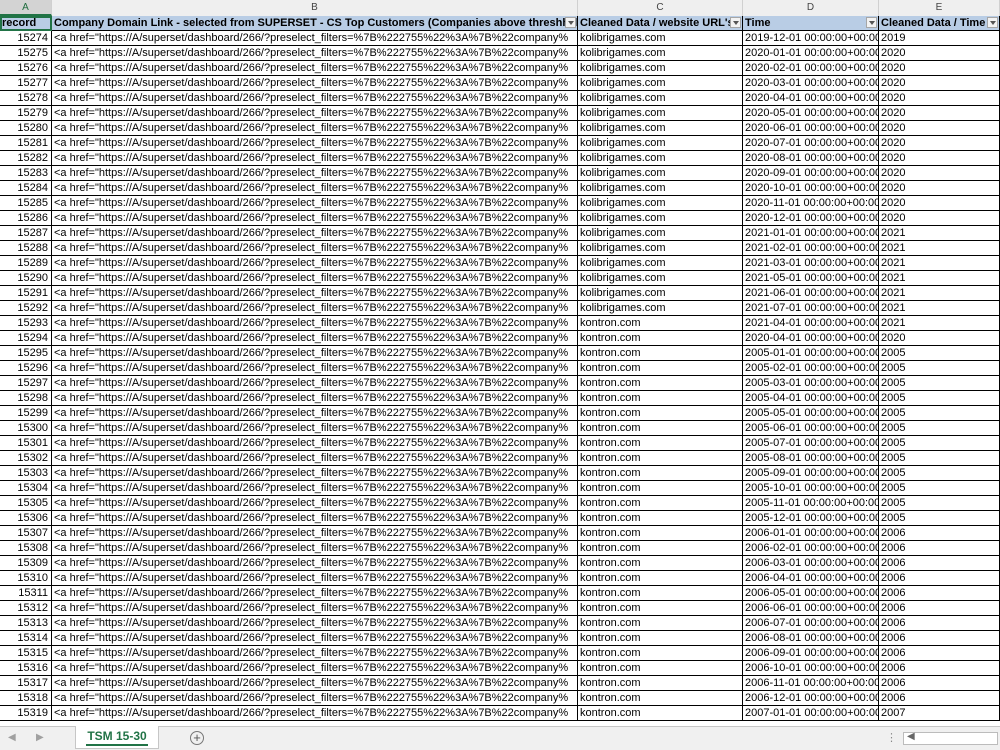 This screenshot has height=750, width=1000. I want to click on time-cell: 2005-12-01 00:00:00+00:00, so click(811, 518).